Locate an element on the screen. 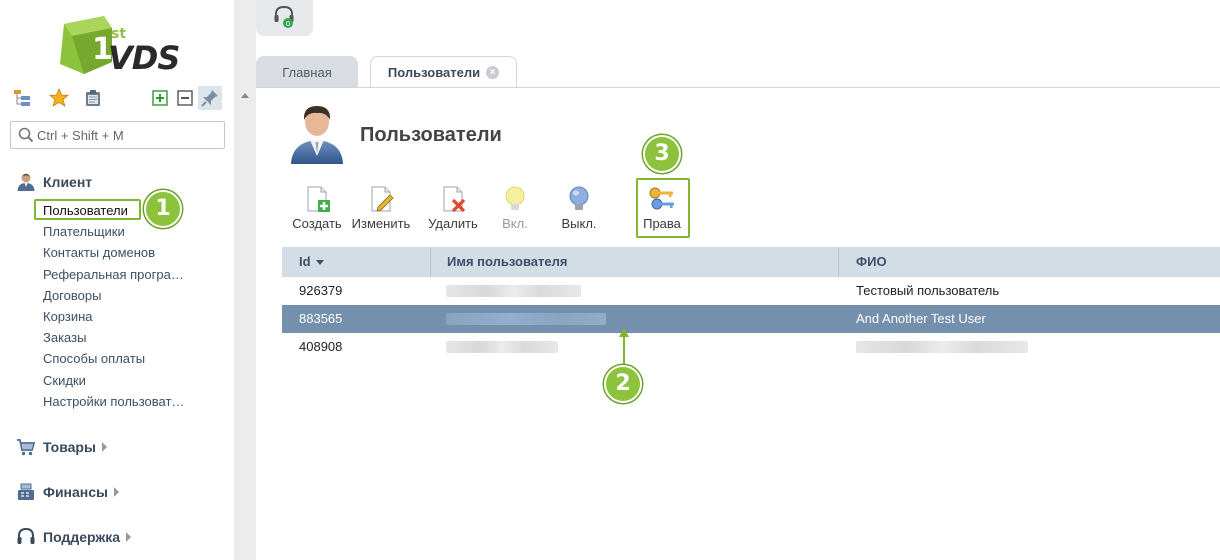  tab-users: Пользователи × is located at coordinates (443, 72).